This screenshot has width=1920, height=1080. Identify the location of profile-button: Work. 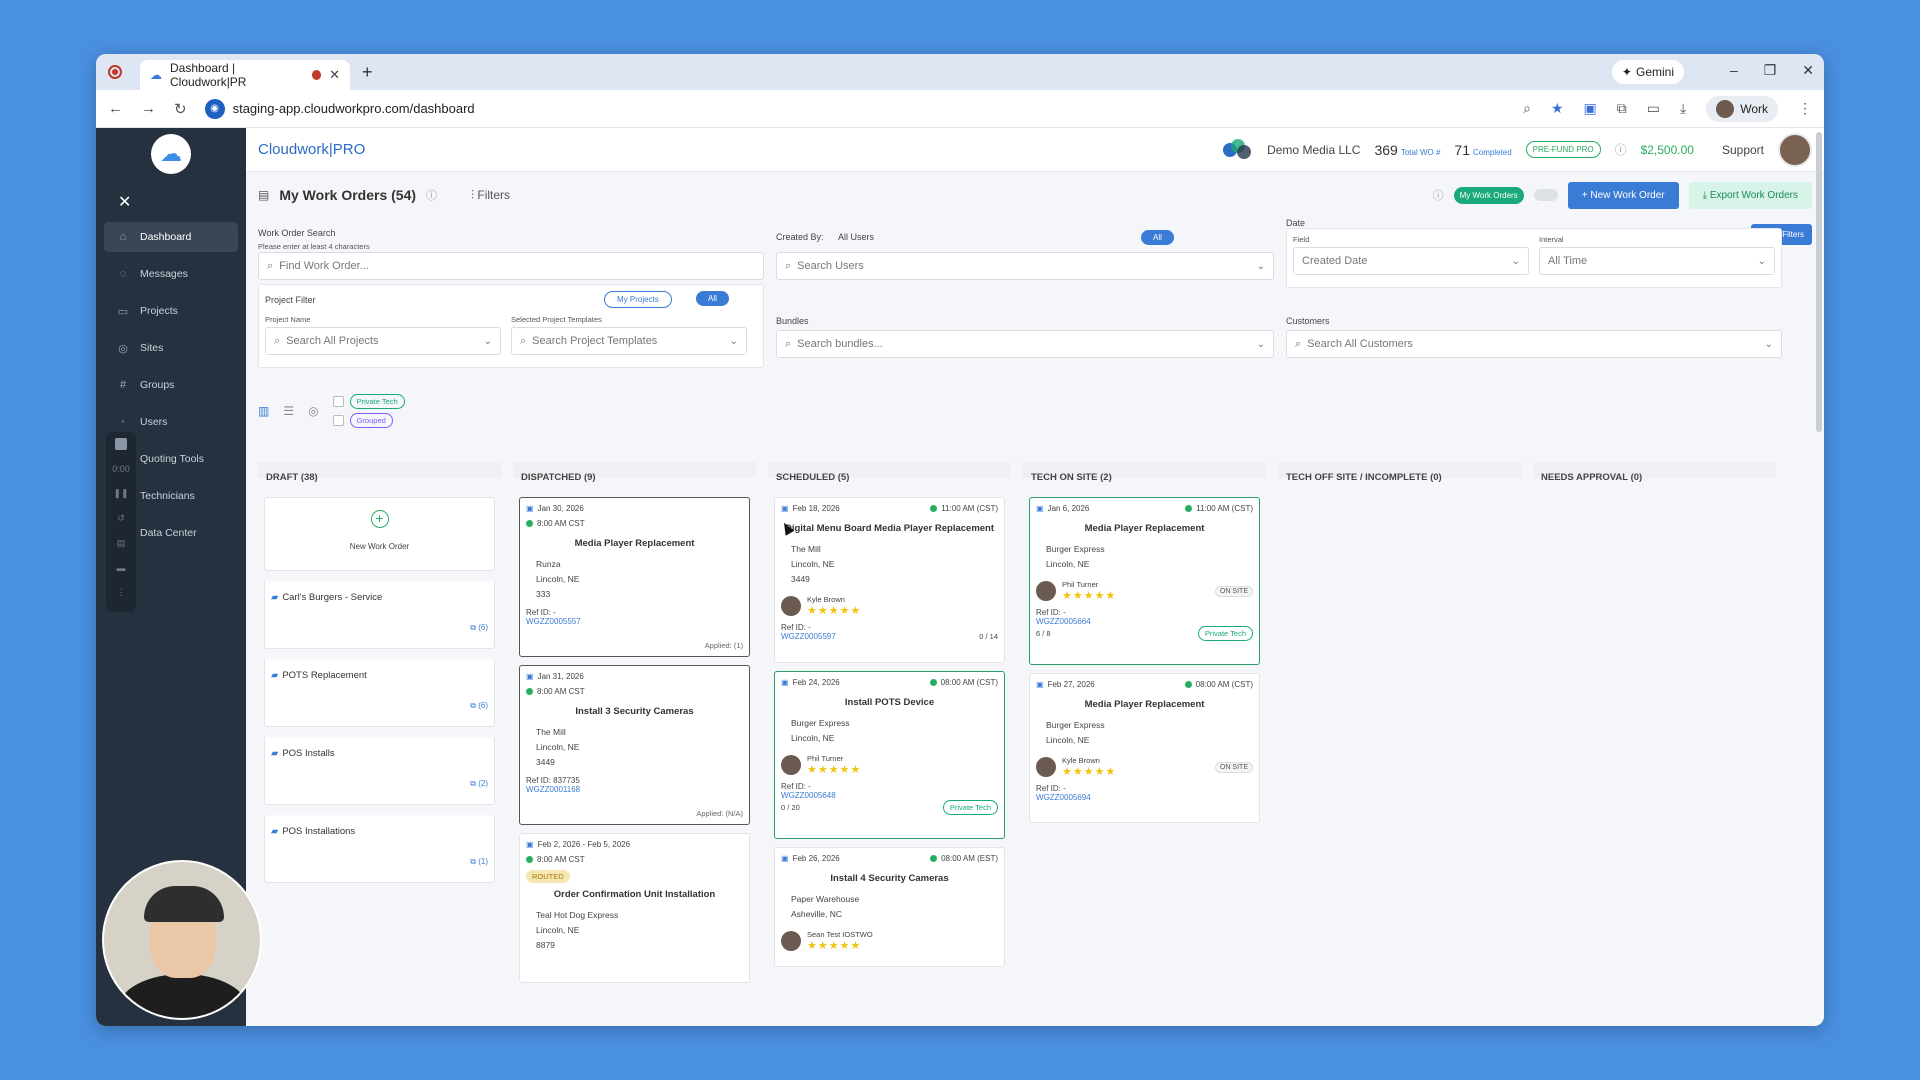
(1742, 108).